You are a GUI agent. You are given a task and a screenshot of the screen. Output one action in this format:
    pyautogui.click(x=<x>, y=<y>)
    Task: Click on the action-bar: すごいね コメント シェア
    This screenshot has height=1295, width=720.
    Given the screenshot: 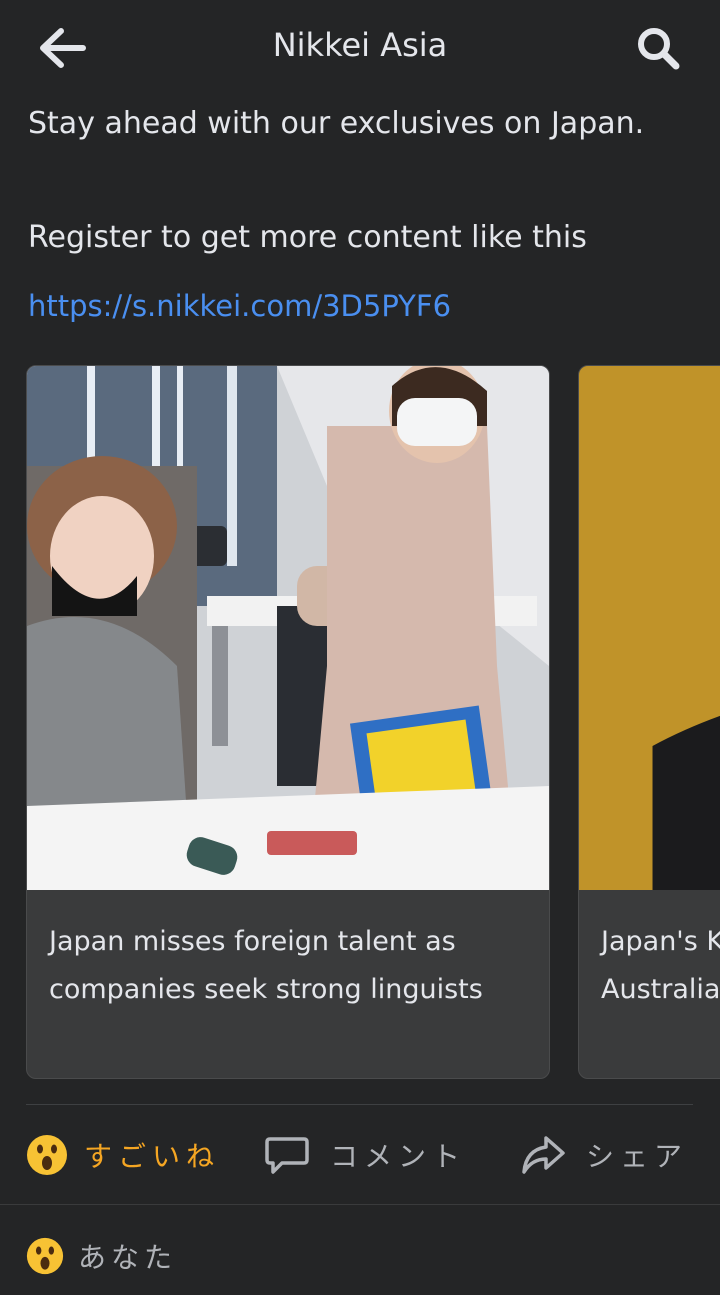 What is the action you would take?
    pyautogui.click(x=360, y=1156)
    